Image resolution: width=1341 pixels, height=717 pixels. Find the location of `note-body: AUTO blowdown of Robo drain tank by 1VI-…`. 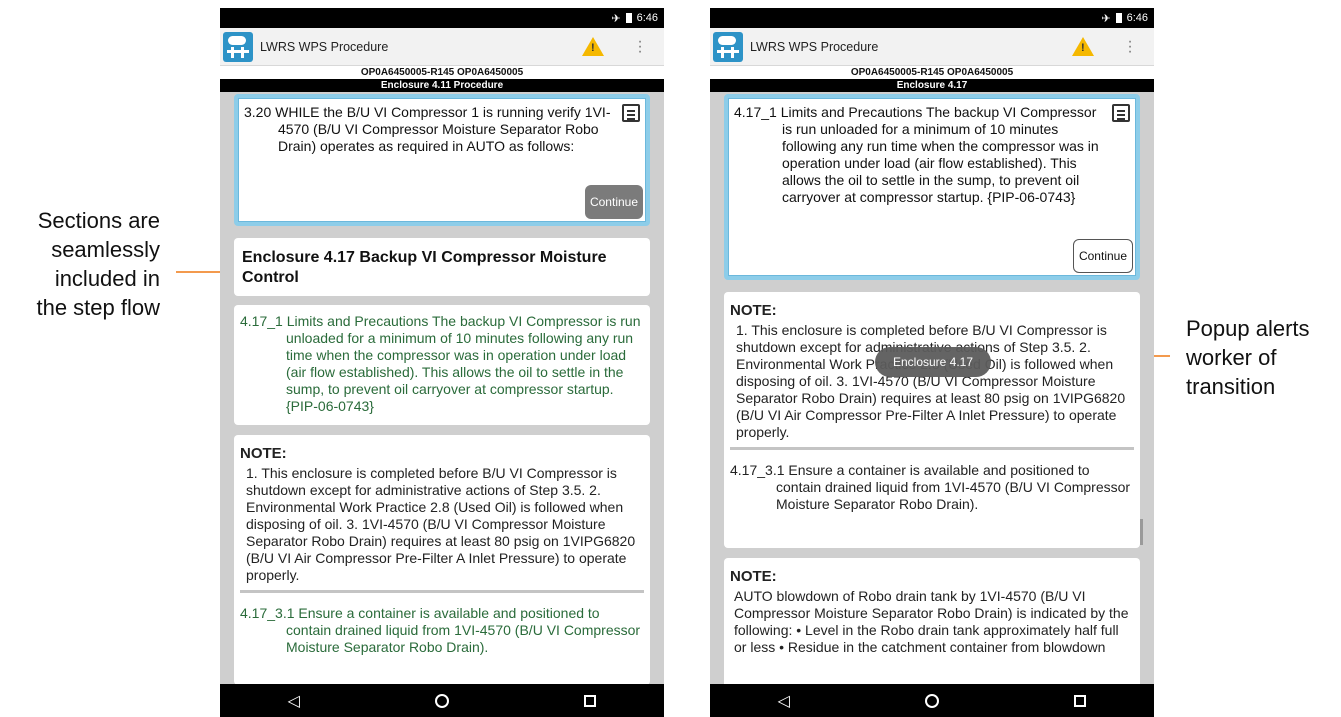

note-body: AUTO blowdown of Robo drain tank by 1VI-… is located at coordinates (931, 621).